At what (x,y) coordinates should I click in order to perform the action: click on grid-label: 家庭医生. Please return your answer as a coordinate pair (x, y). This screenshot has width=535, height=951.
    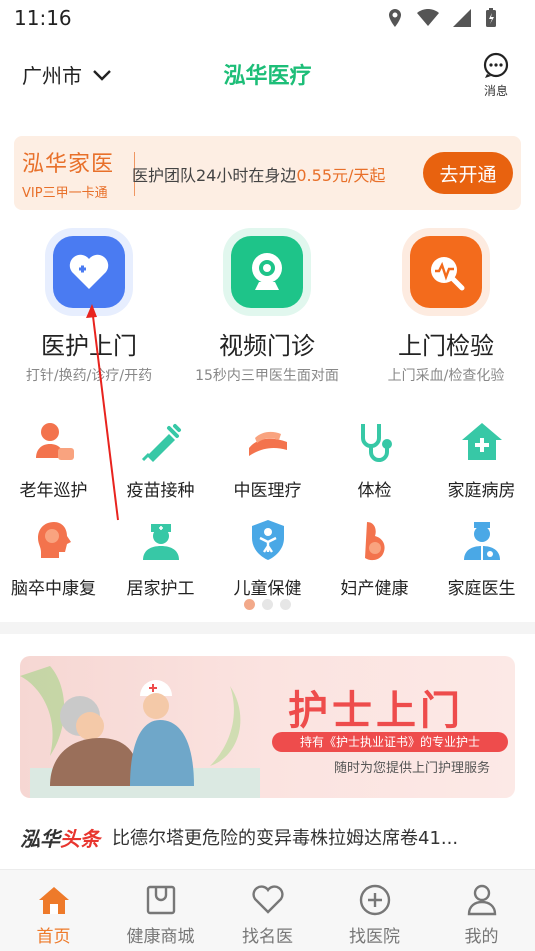
    Looking at the image, I should click on (481, 589).